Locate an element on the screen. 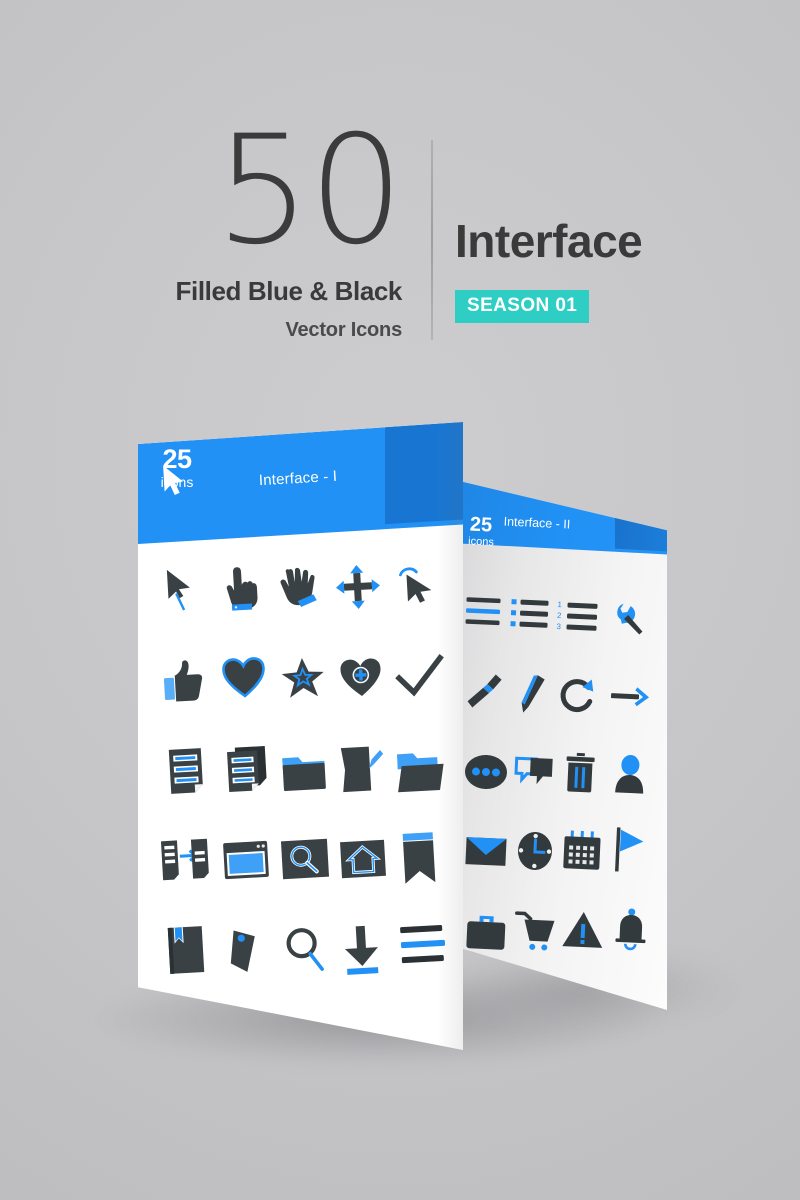 The image size is (800, 1200). numbered-list-icon: 1 2 3 is located at coordinates (578, 617).